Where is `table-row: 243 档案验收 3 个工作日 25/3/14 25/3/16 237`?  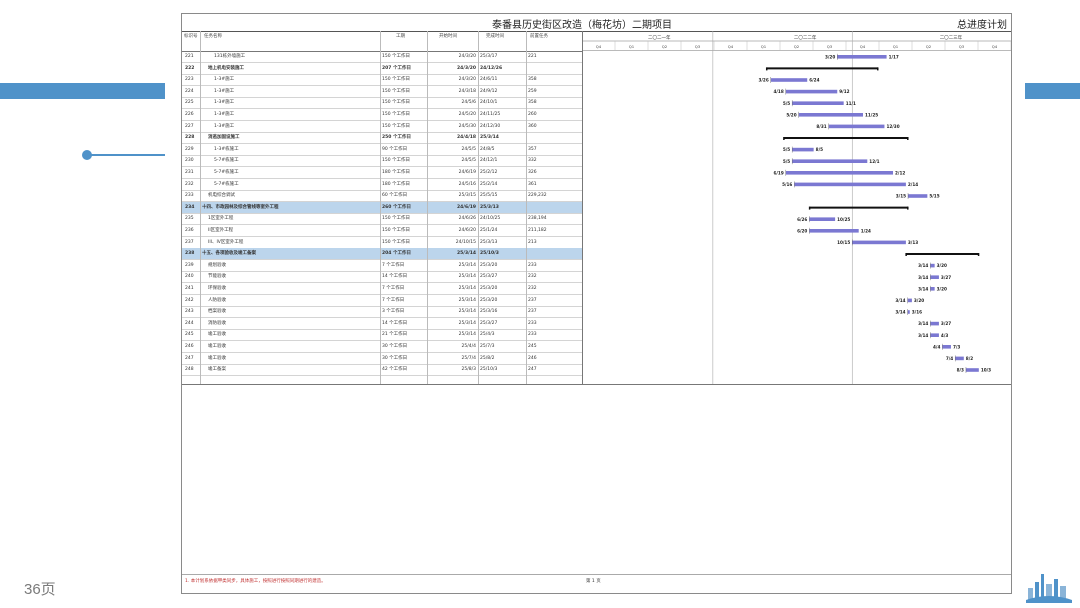 table-row: 243 档案验收 3 个工作日 25/3/14 25/3/16 237 is located at coordinates (382, 312).